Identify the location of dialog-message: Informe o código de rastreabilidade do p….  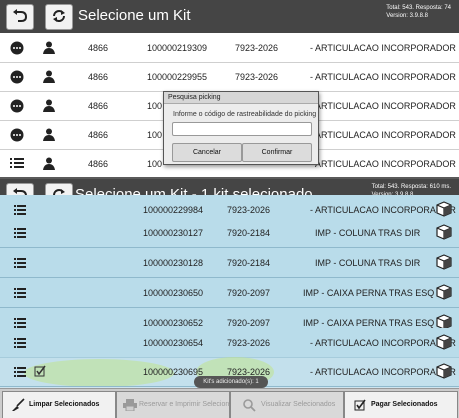
(245, 114).